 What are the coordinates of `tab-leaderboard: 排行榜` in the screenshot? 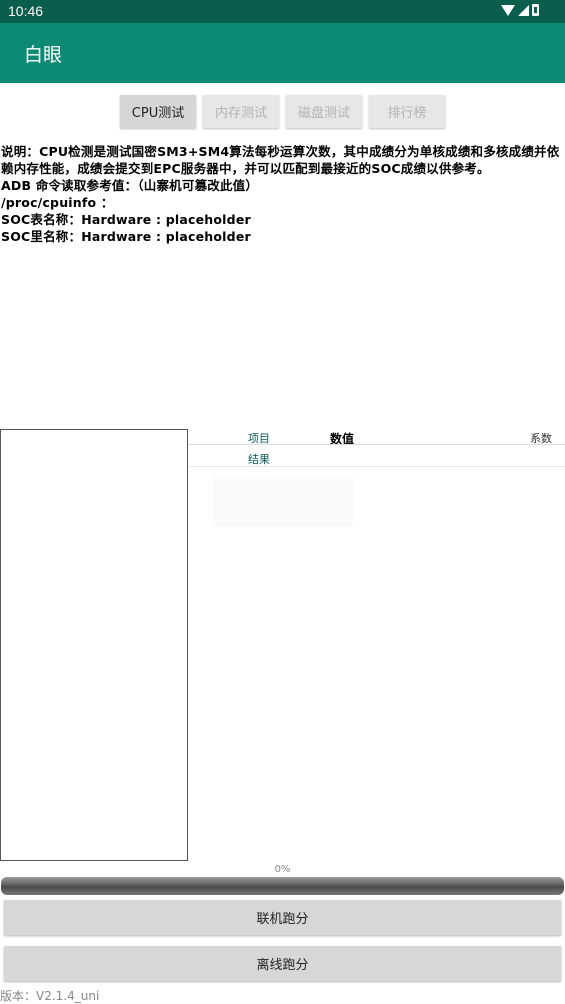 It's located at (407, 111).